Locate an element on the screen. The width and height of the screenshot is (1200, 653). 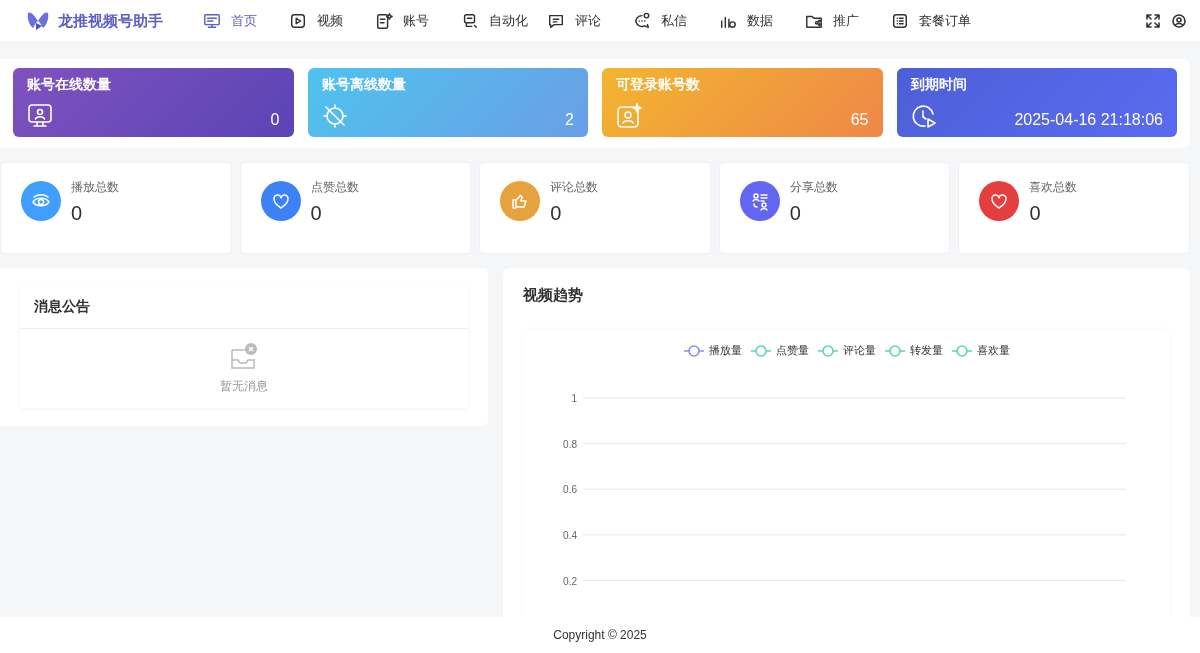
y-axis-label: 0.8 is located at coordinates (570, 444).